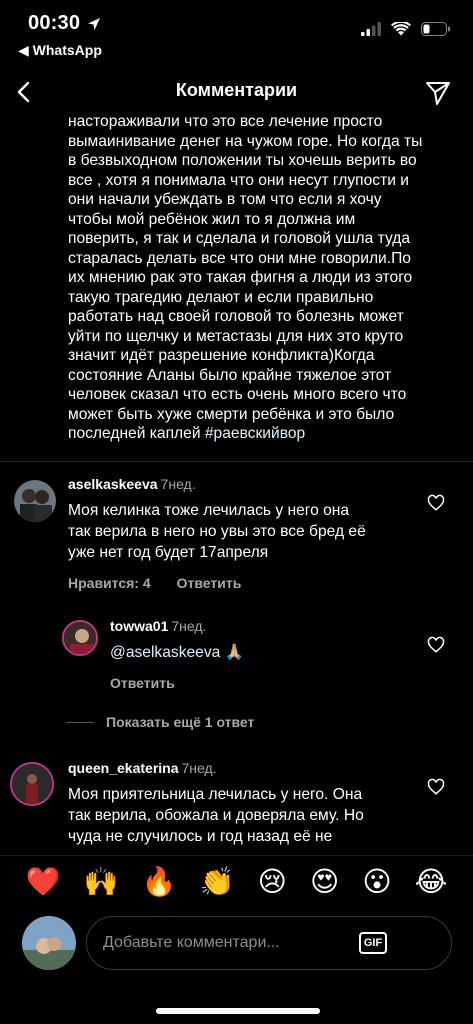 The image size is (473, 1024). Describe the element at coordinates (324, 881) in the screenshot. I see `emoji-heart-eyes-button: 😍` at that location.